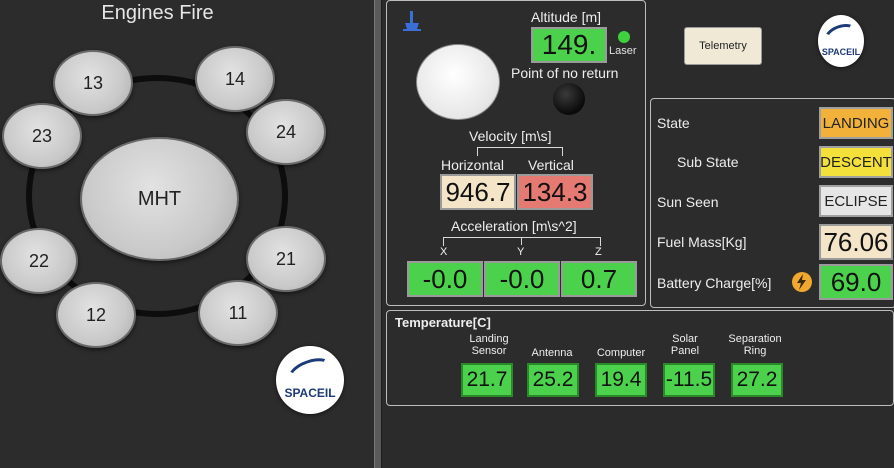 This screenshot has width=894, height=468. Describe the element at coordinates (569, 99) in the screenshot. I see `point-of-no-return-indicator` at that location.